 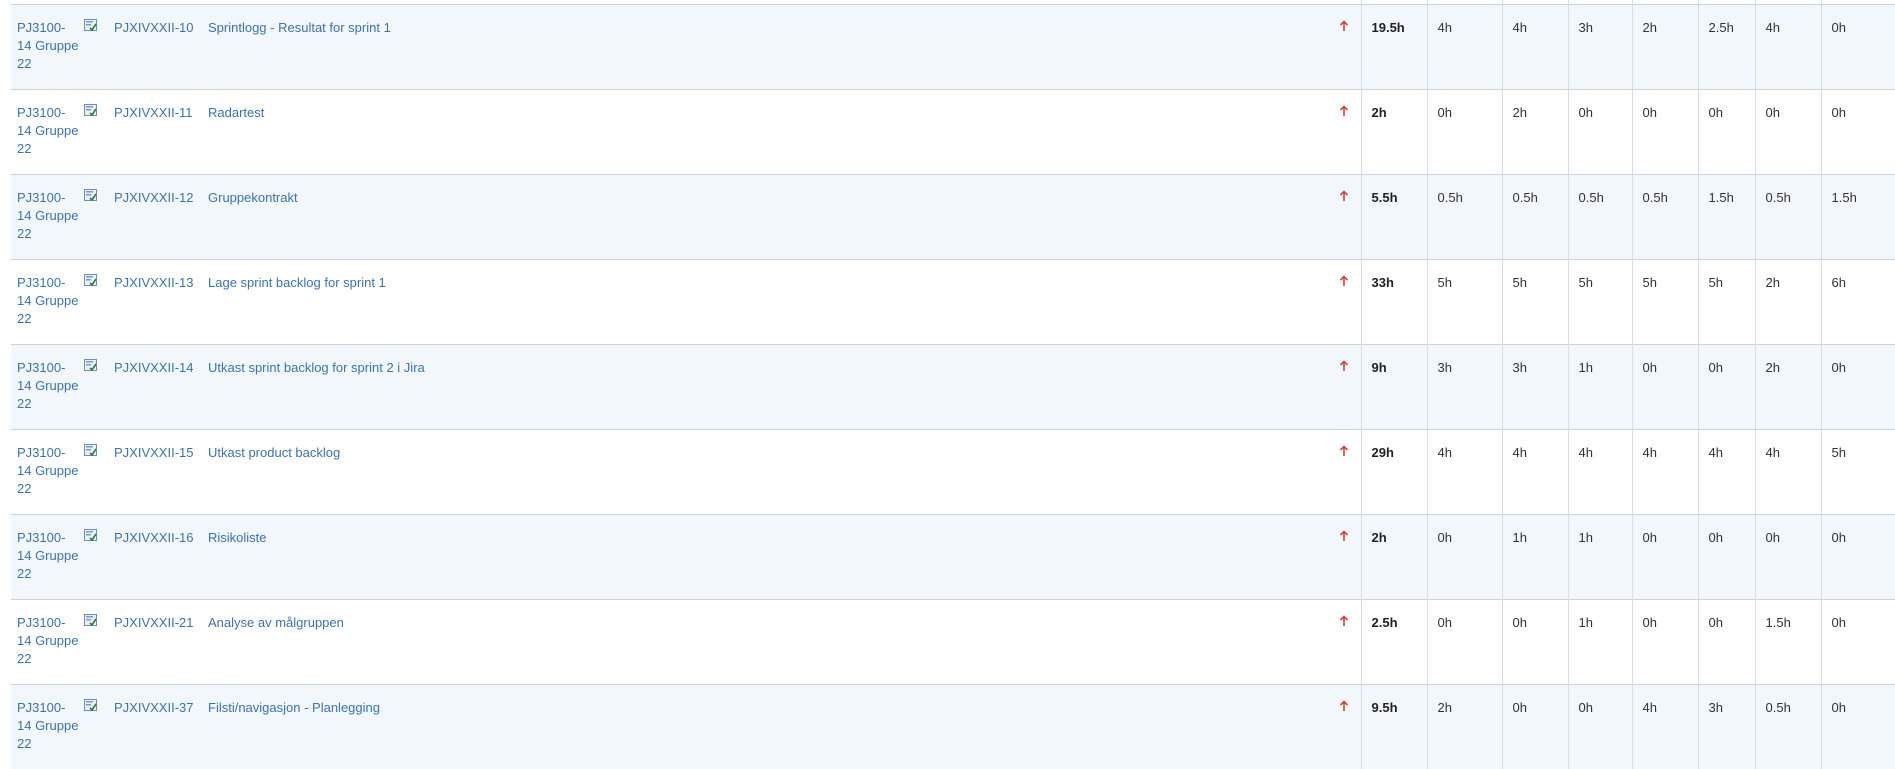 I want to click on issue-key-link: PJXIVXXII-21, so click(x=153, y=622).